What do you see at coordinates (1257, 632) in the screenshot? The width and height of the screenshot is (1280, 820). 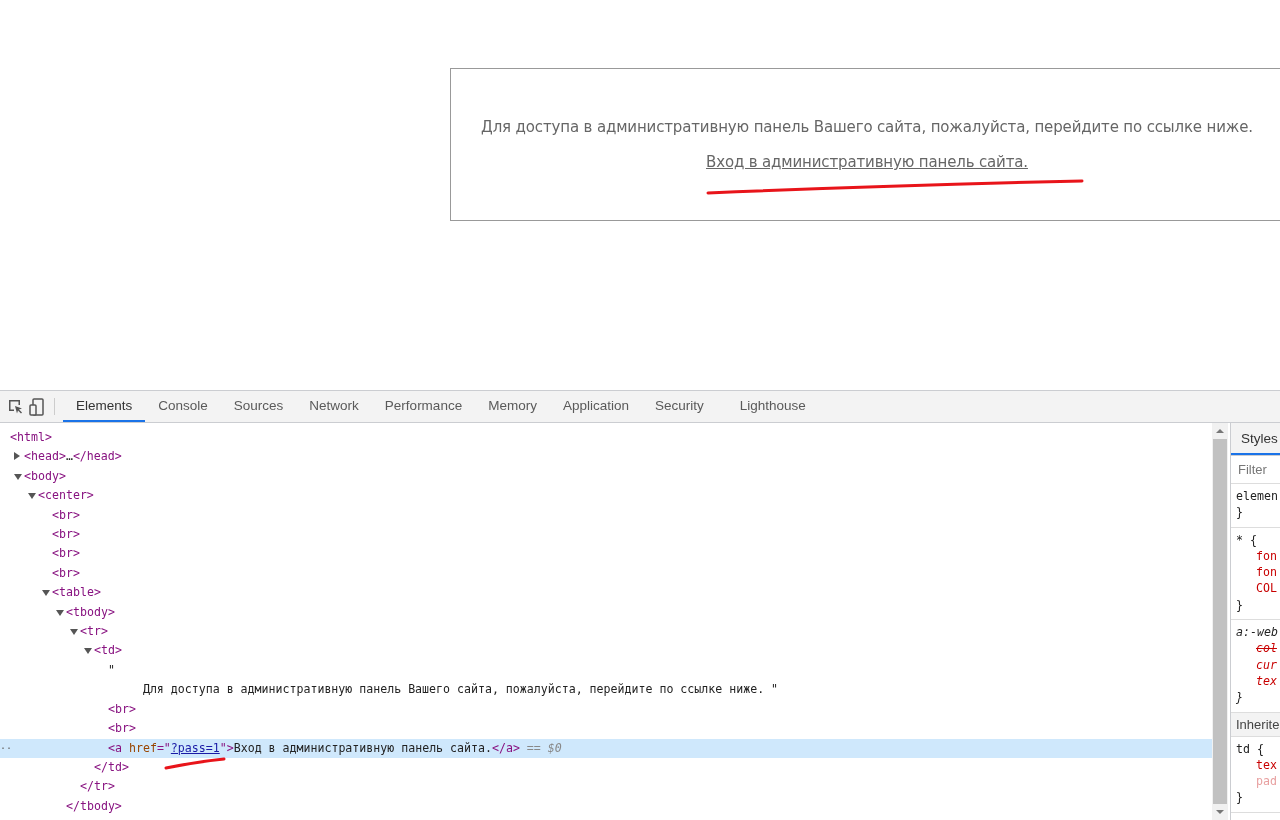 I see `css-selector: a:-web` at bounding box center [1257, 632].